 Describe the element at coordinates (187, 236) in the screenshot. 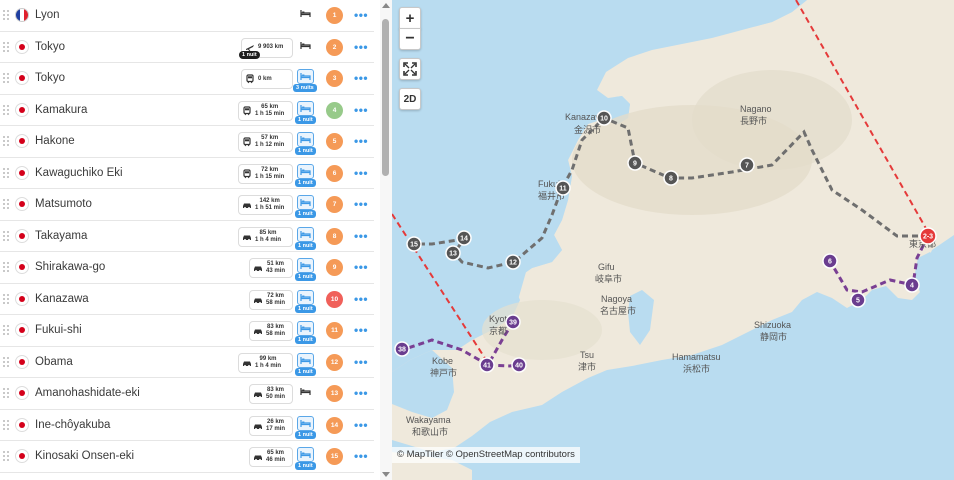

I see `itinerary-row: Takayama 85 km 1 h 4 min 1 nuit 8 •••` at that location.